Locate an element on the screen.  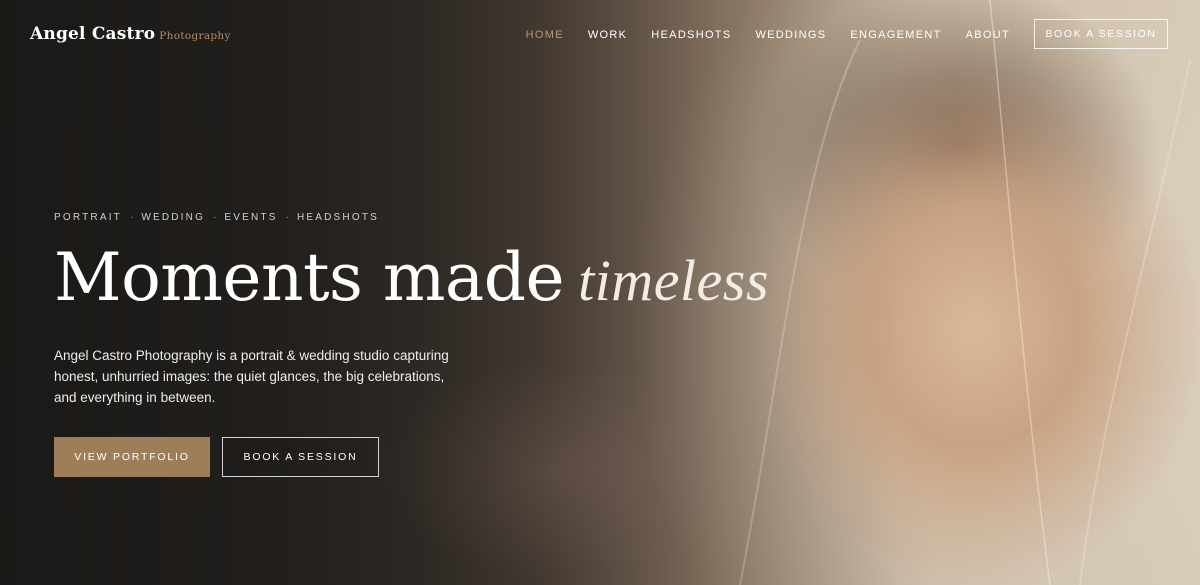
nav-item-engagement: ENGAGEMENT is located at coordinates (895, 35).